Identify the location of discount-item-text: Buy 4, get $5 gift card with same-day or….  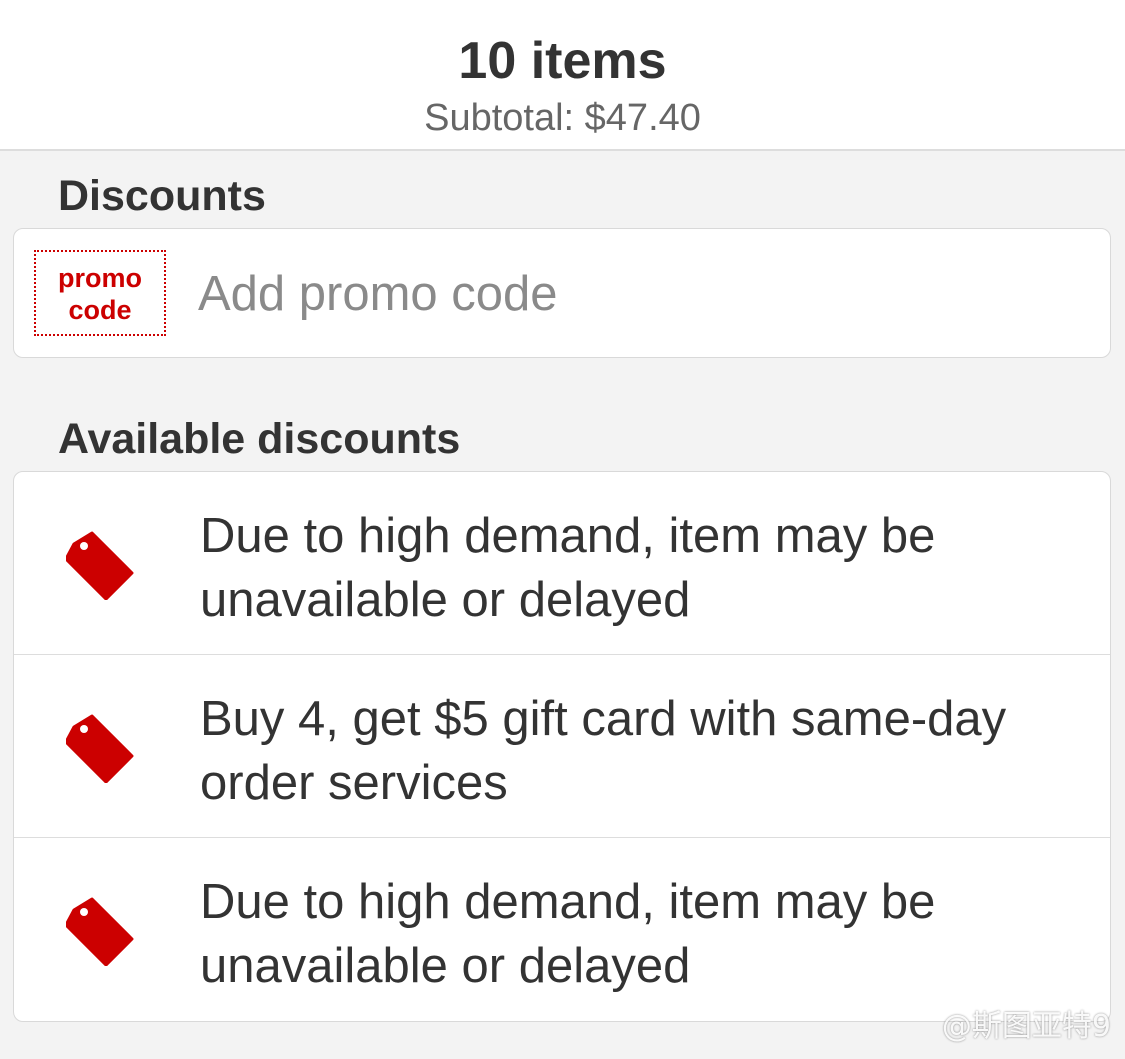
(603, 751).